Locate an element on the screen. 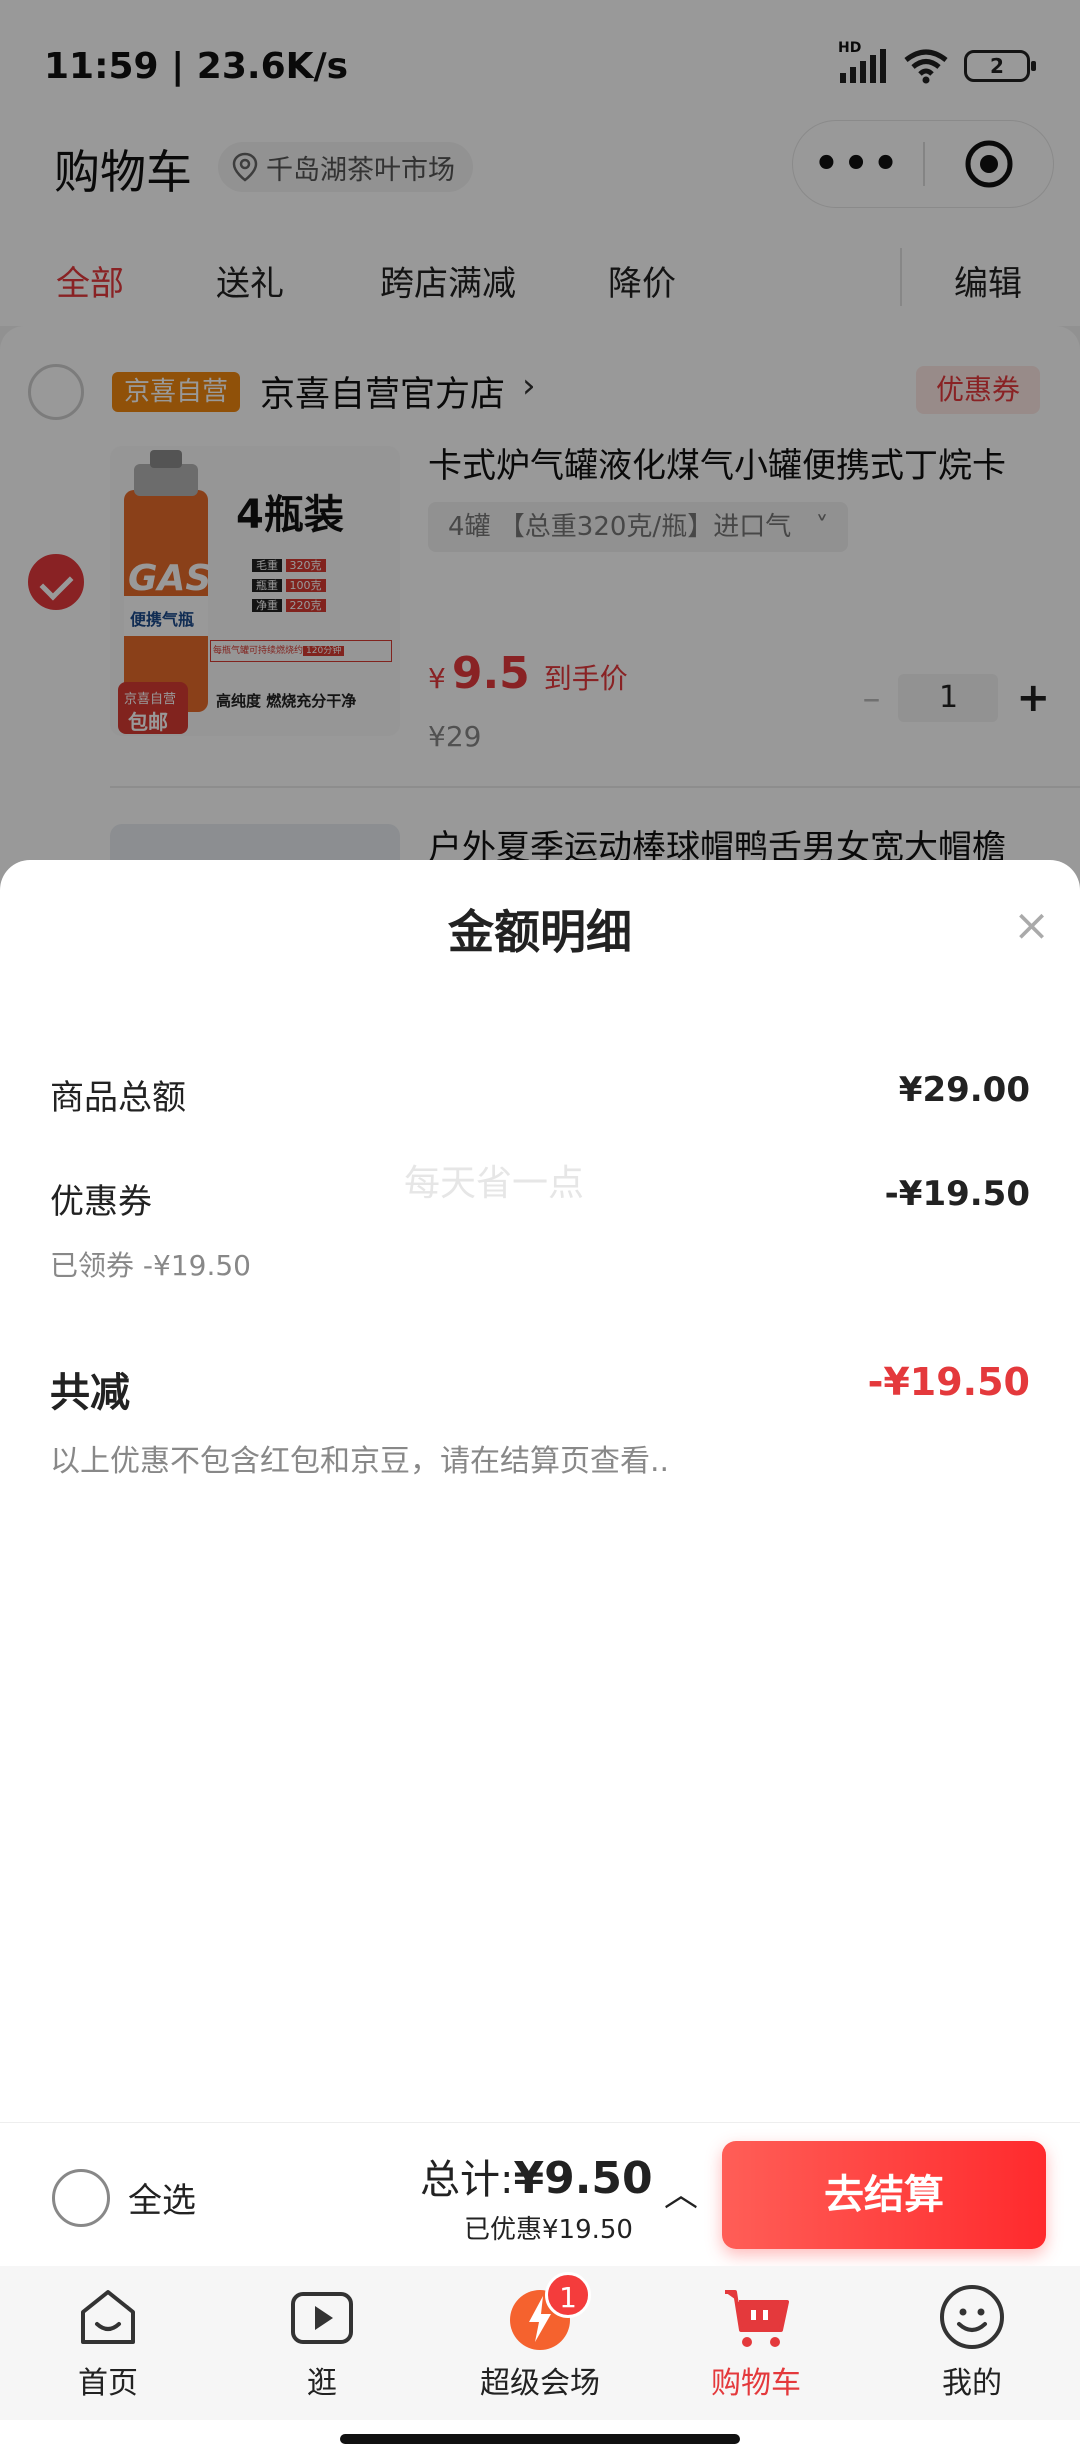 The image size is (1080, 2460). bottom-nav: 首页 逛 1 超级会场 购物车 我的 is located at coordinates (540, 2343).